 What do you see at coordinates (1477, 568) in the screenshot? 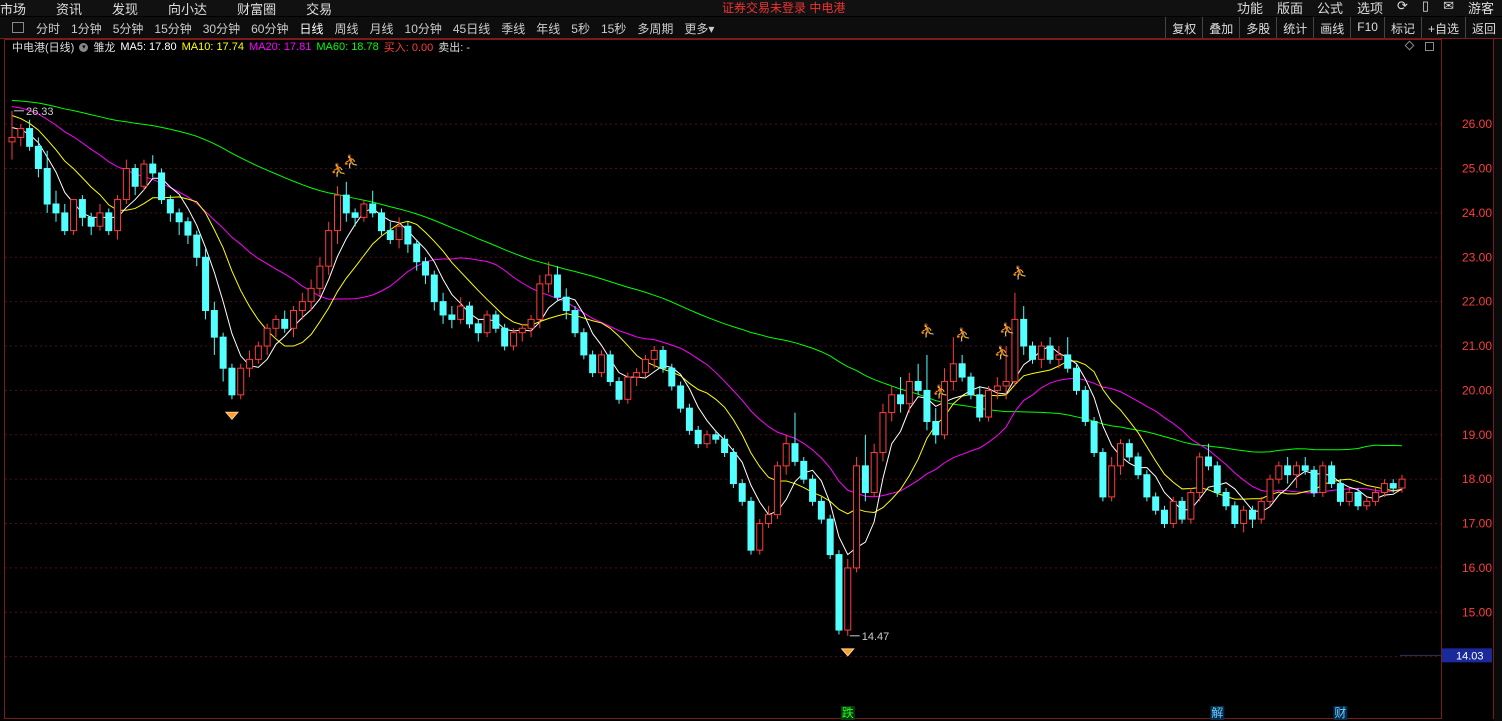
I see `price-tick-label: 16.00` at bounding box center [1477, 568].